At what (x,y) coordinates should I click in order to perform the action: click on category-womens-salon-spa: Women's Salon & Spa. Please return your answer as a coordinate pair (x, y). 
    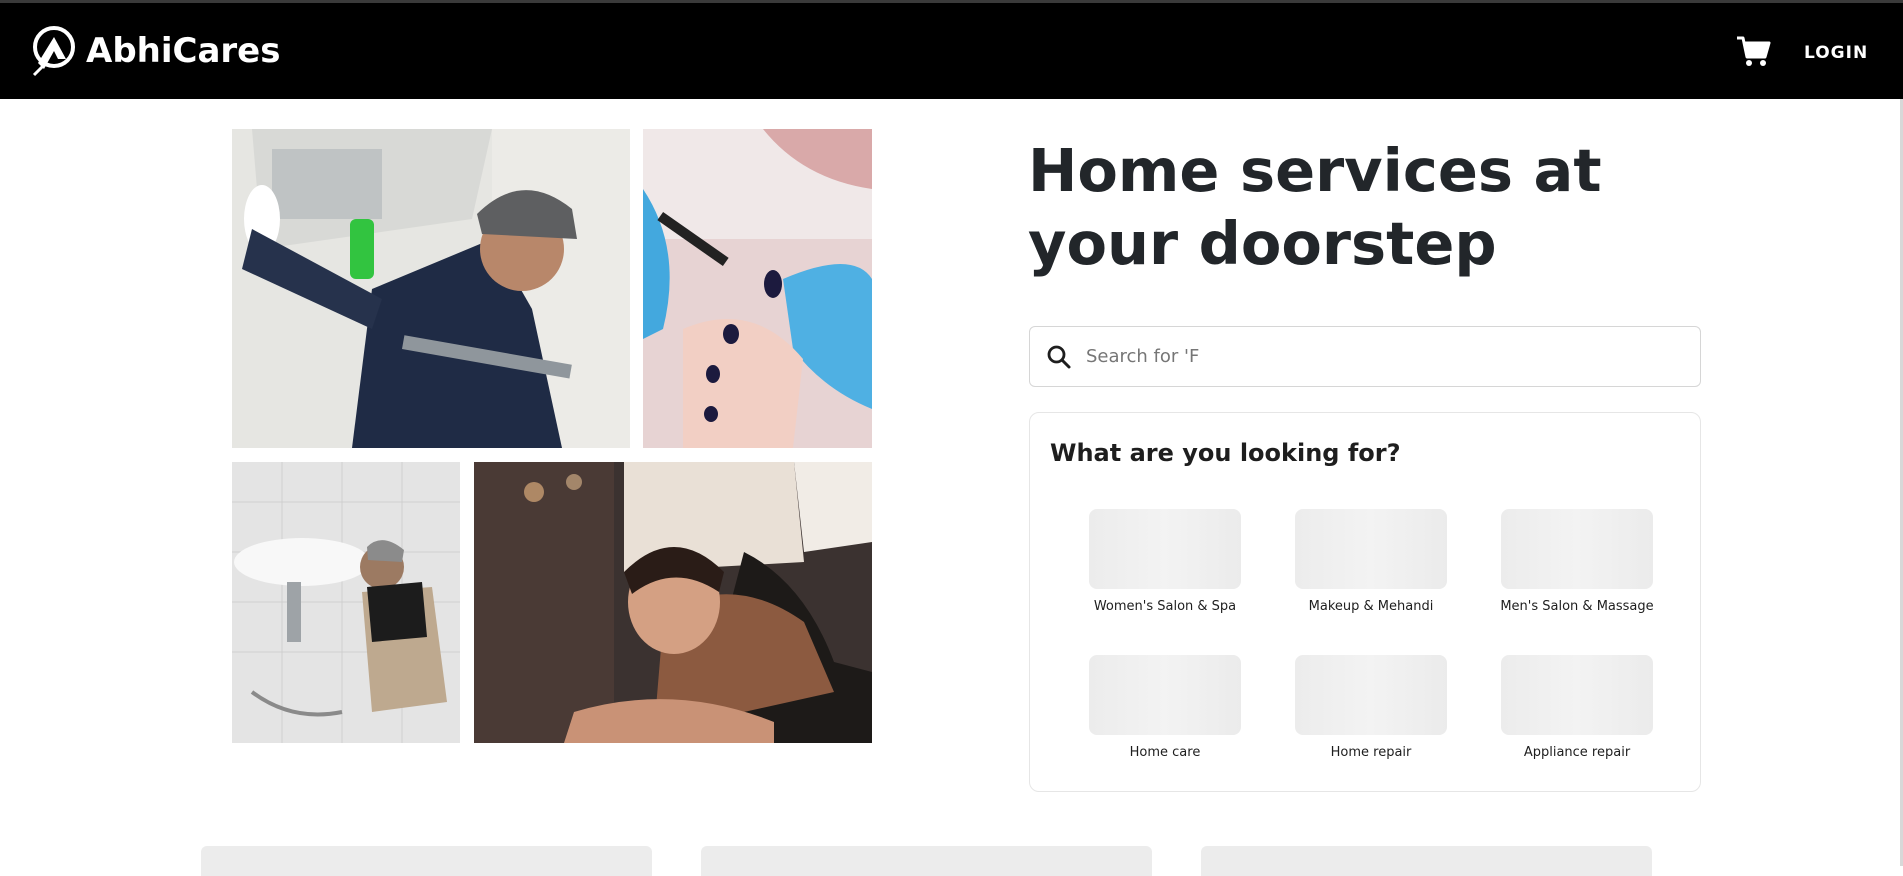
    Looking at the image, I should click on (1165, 561).